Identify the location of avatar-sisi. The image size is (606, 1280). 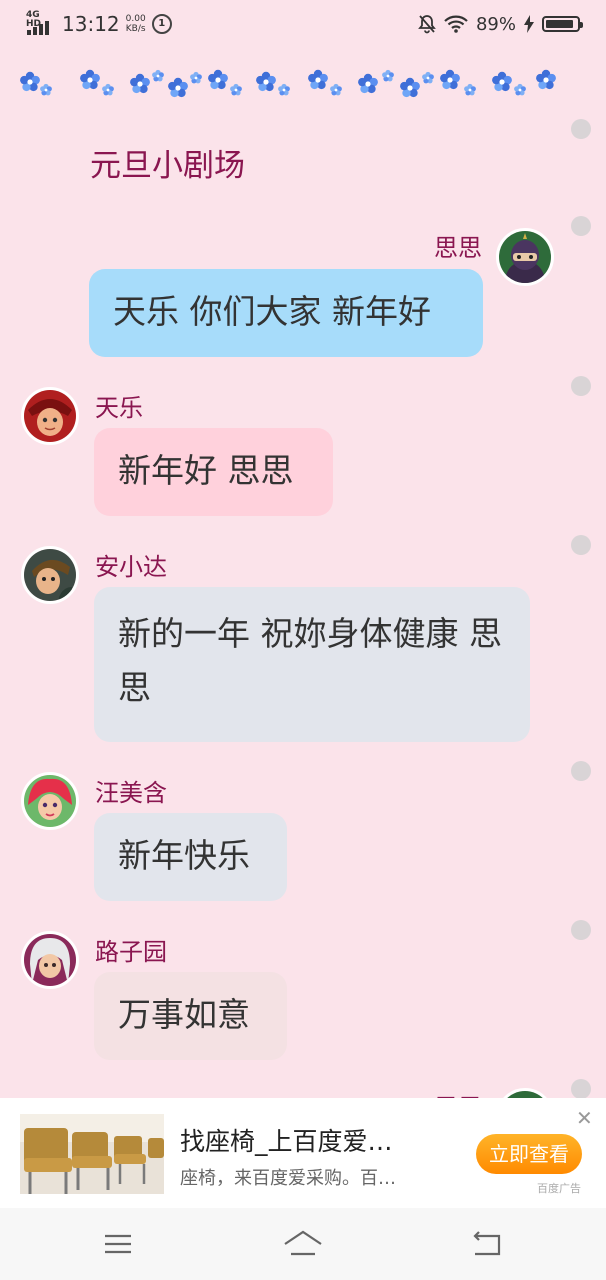
(525, 257).